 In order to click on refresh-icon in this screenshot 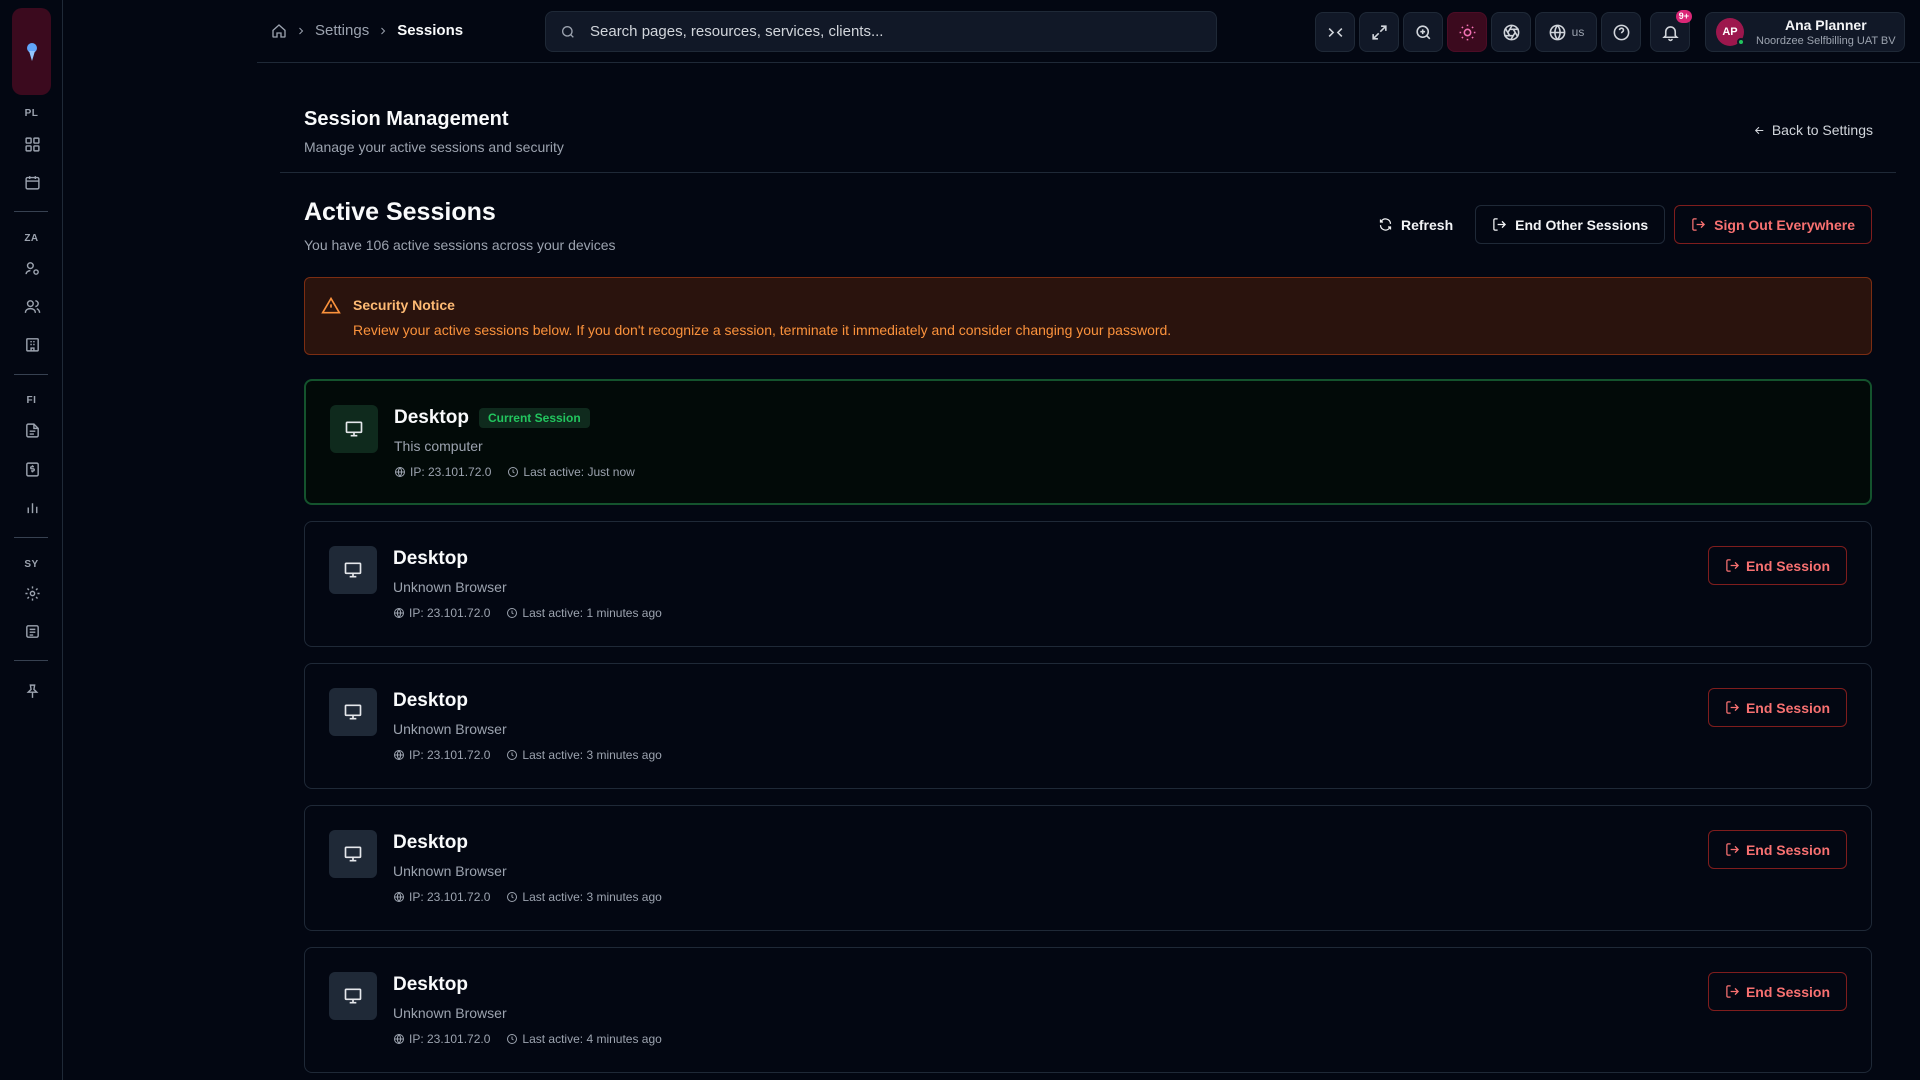, I will do `click(1385, 224)`.